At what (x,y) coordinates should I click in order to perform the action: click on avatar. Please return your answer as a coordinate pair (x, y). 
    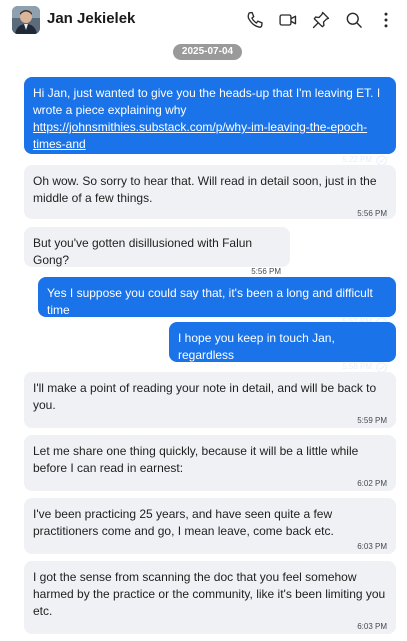
    Looking at the image, I should click on (26, 20).